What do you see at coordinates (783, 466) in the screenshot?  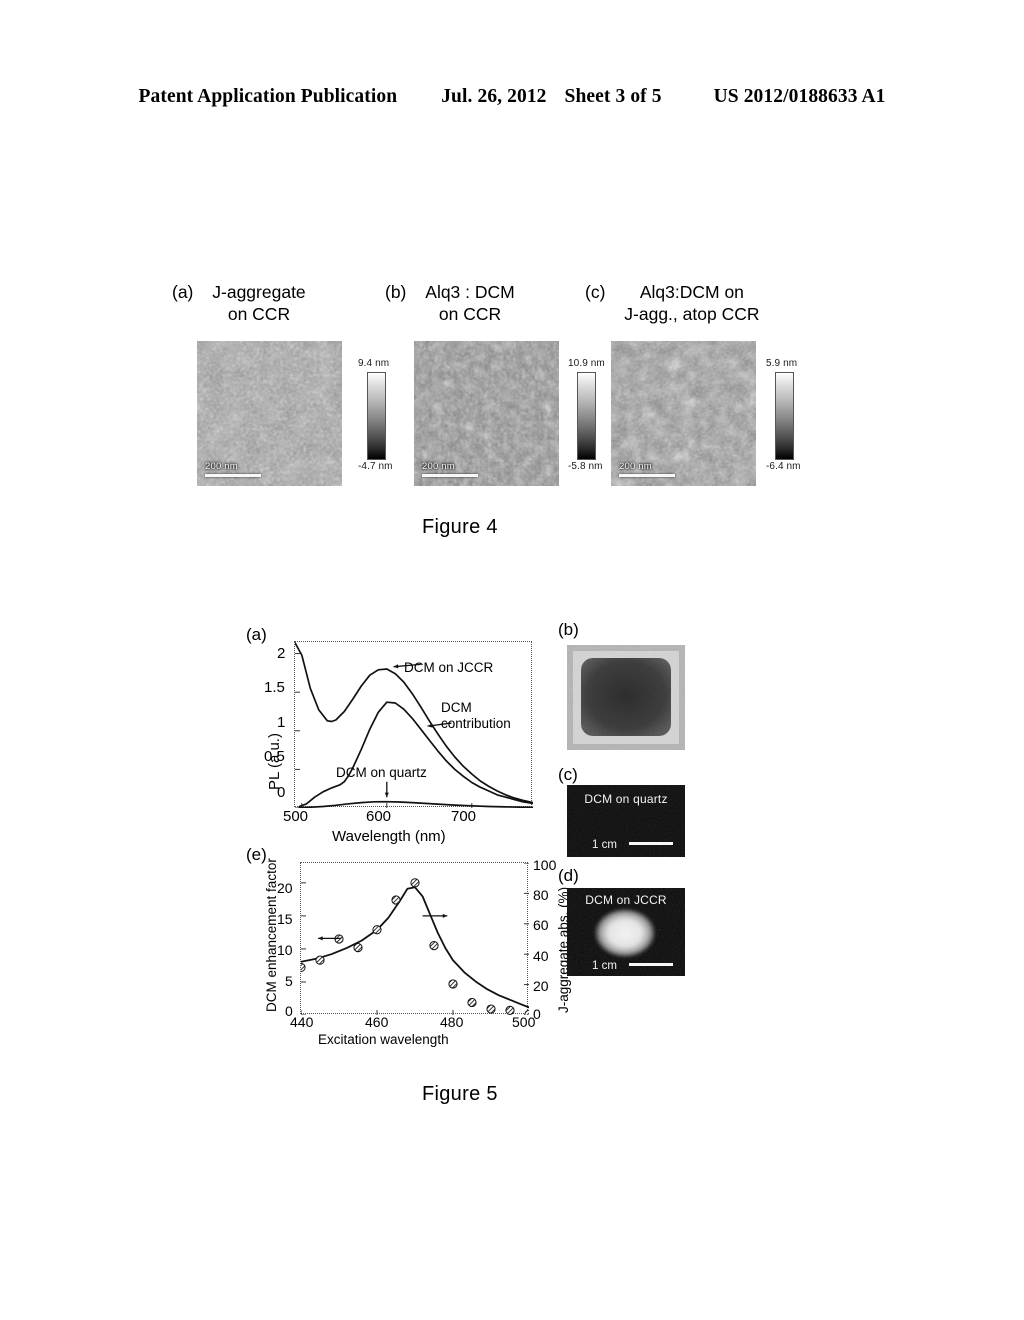 I see `afm-c-scale-min: -6.4 nm` at bounding box center [783, 466].